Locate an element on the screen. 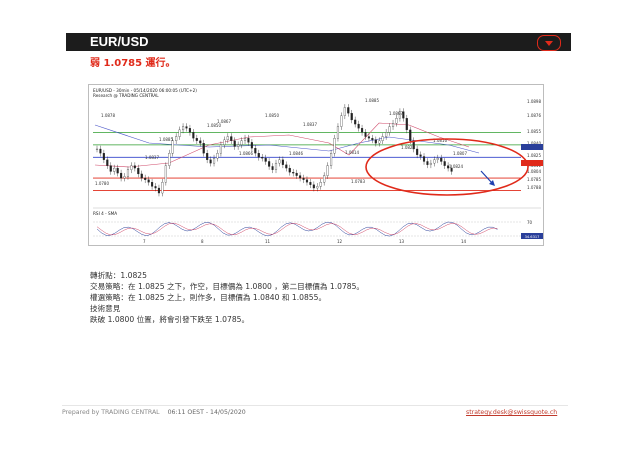  rsi-level-70-label: 70 is located at coordinates (530, 222).